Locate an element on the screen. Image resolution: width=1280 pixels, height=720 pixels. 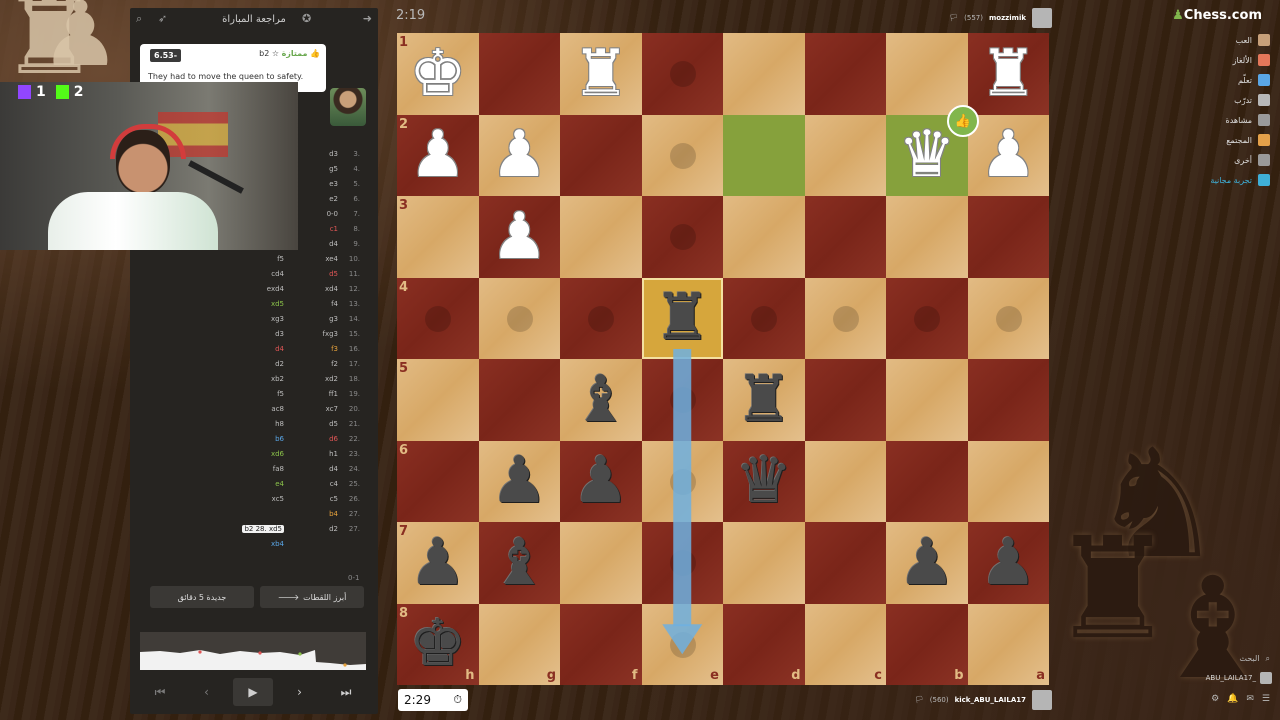
board-square: 5 is located at coordinates (438, 400).